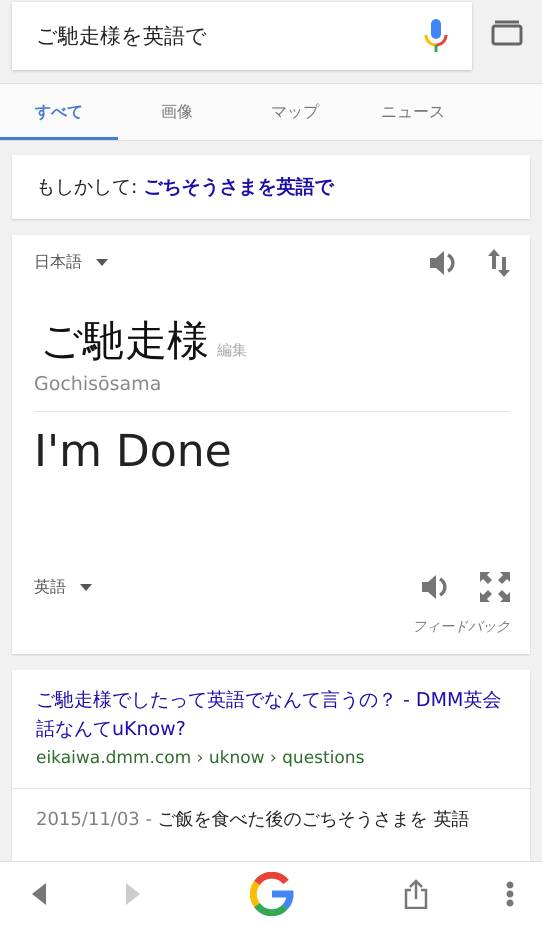  Describe the element at coordinates (238, 187) in the screenshot. I see `suggestion-link: ごちそうさまを英語で` at that location.